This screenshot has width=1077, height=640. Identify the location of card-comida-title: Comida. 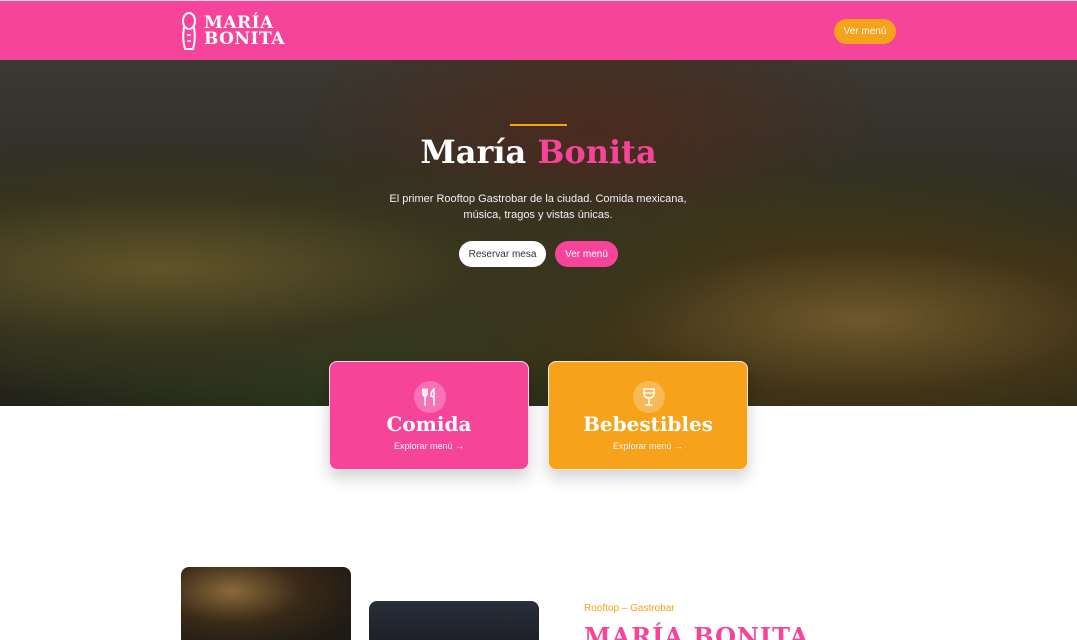
(429, 424).